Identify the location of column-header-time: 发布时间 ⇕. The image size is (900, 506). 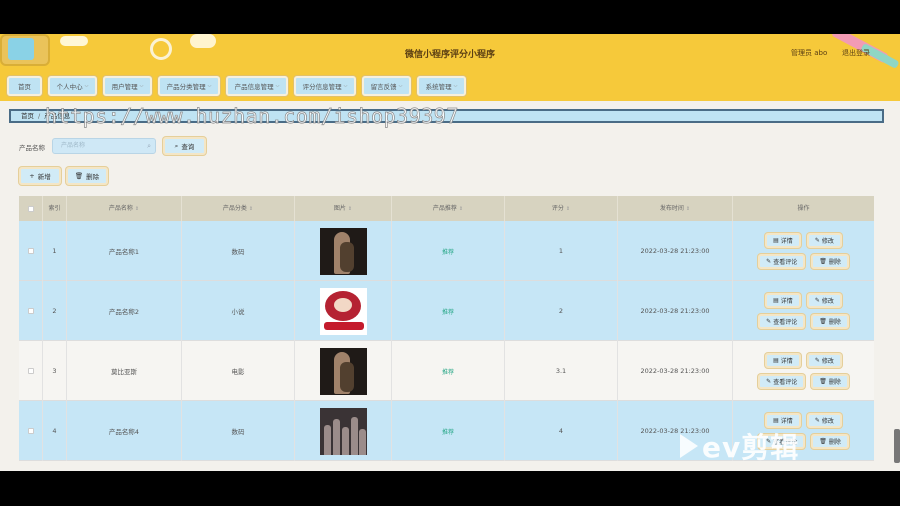
(675, 208).